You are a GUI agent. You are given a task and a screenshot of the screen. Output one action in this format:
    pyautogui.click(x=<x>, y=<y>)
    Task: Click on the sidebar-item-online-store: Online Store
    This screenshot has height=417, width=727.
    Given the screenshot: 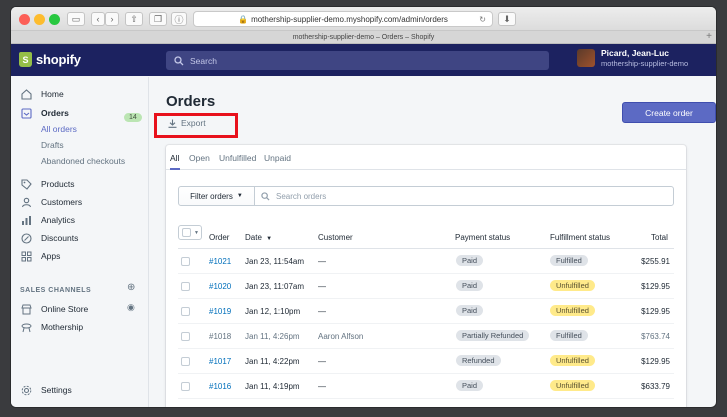 What is the action you would take?
    pyautogui.click(x=54, y=309)
    